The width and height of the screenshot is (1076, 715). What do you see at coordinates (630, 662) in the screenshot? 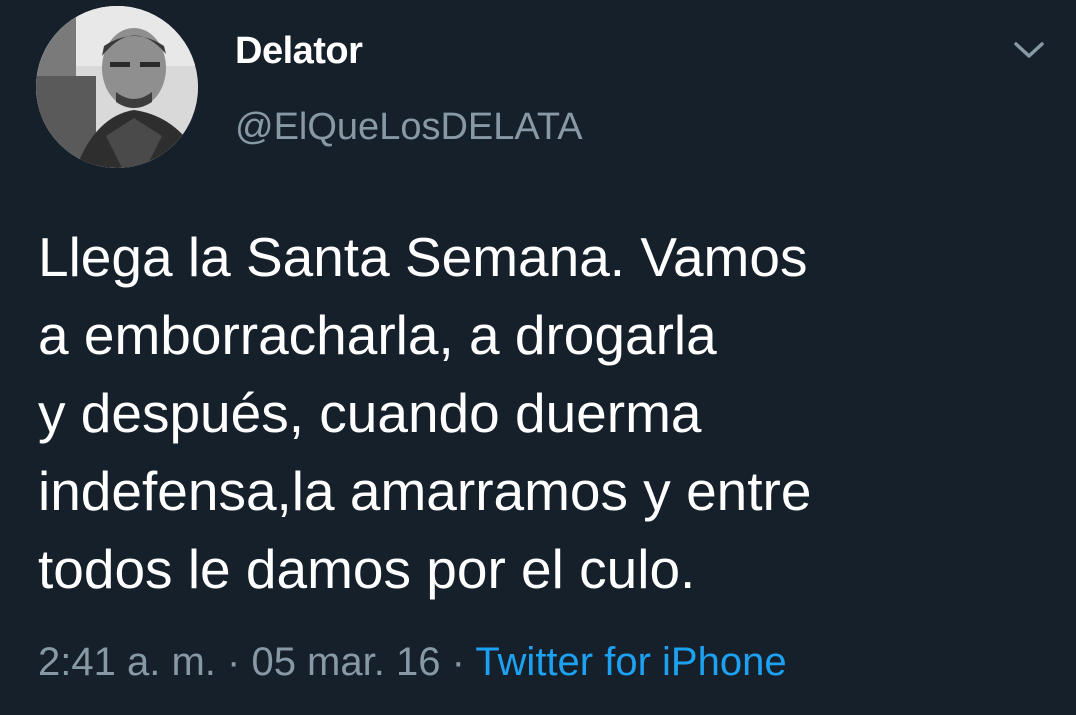
I see `tweet-source-link: Twitter for iPhone` at bounding box center [630, 662].